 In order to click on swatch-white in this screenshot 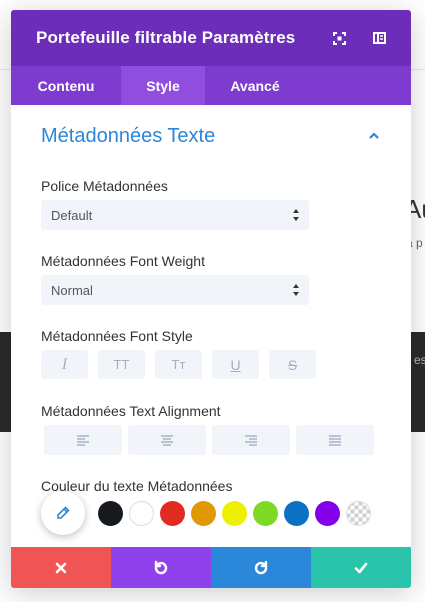, I will do `click(141, 513)`.